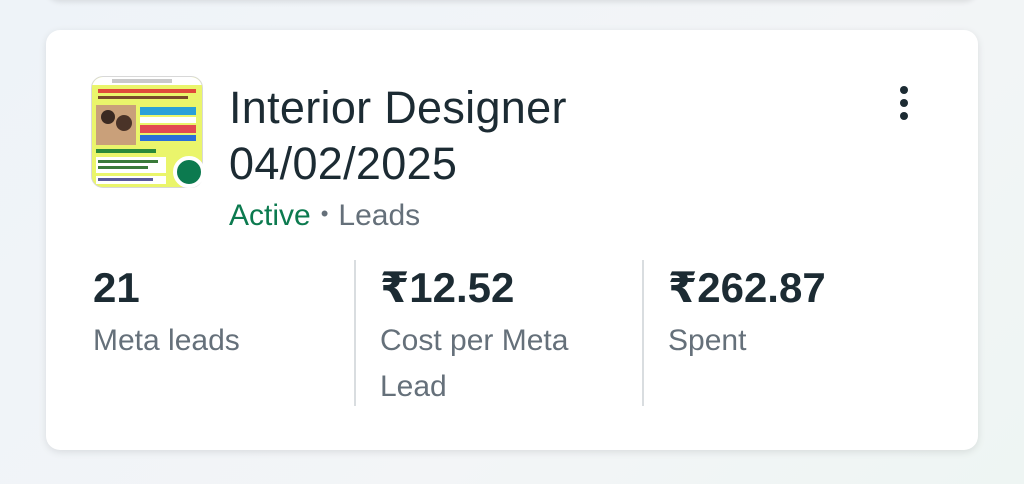 The height and width of the screenshot is (484, 1024). I want to click on metric-label: Cost per Meta Lead, so click(474, 363).